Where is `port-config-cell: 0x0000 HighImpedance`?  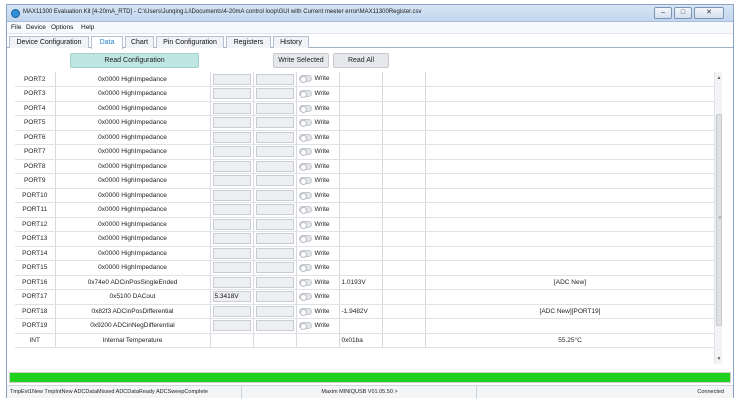 port-config-cell: 0x0000 HighImpedance is located at coordinates (133, 195).